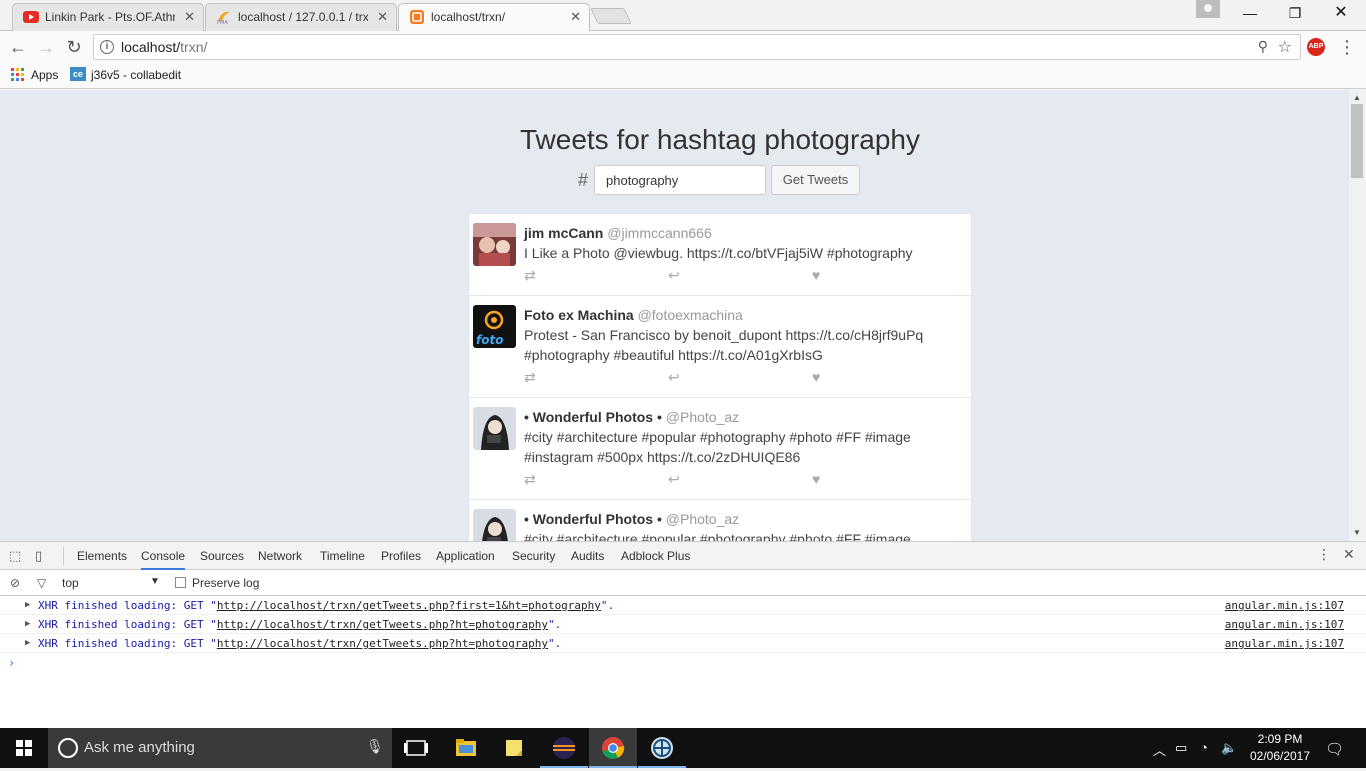  I want to click on tray-expand-icon: ︿, so click(1159, 749).